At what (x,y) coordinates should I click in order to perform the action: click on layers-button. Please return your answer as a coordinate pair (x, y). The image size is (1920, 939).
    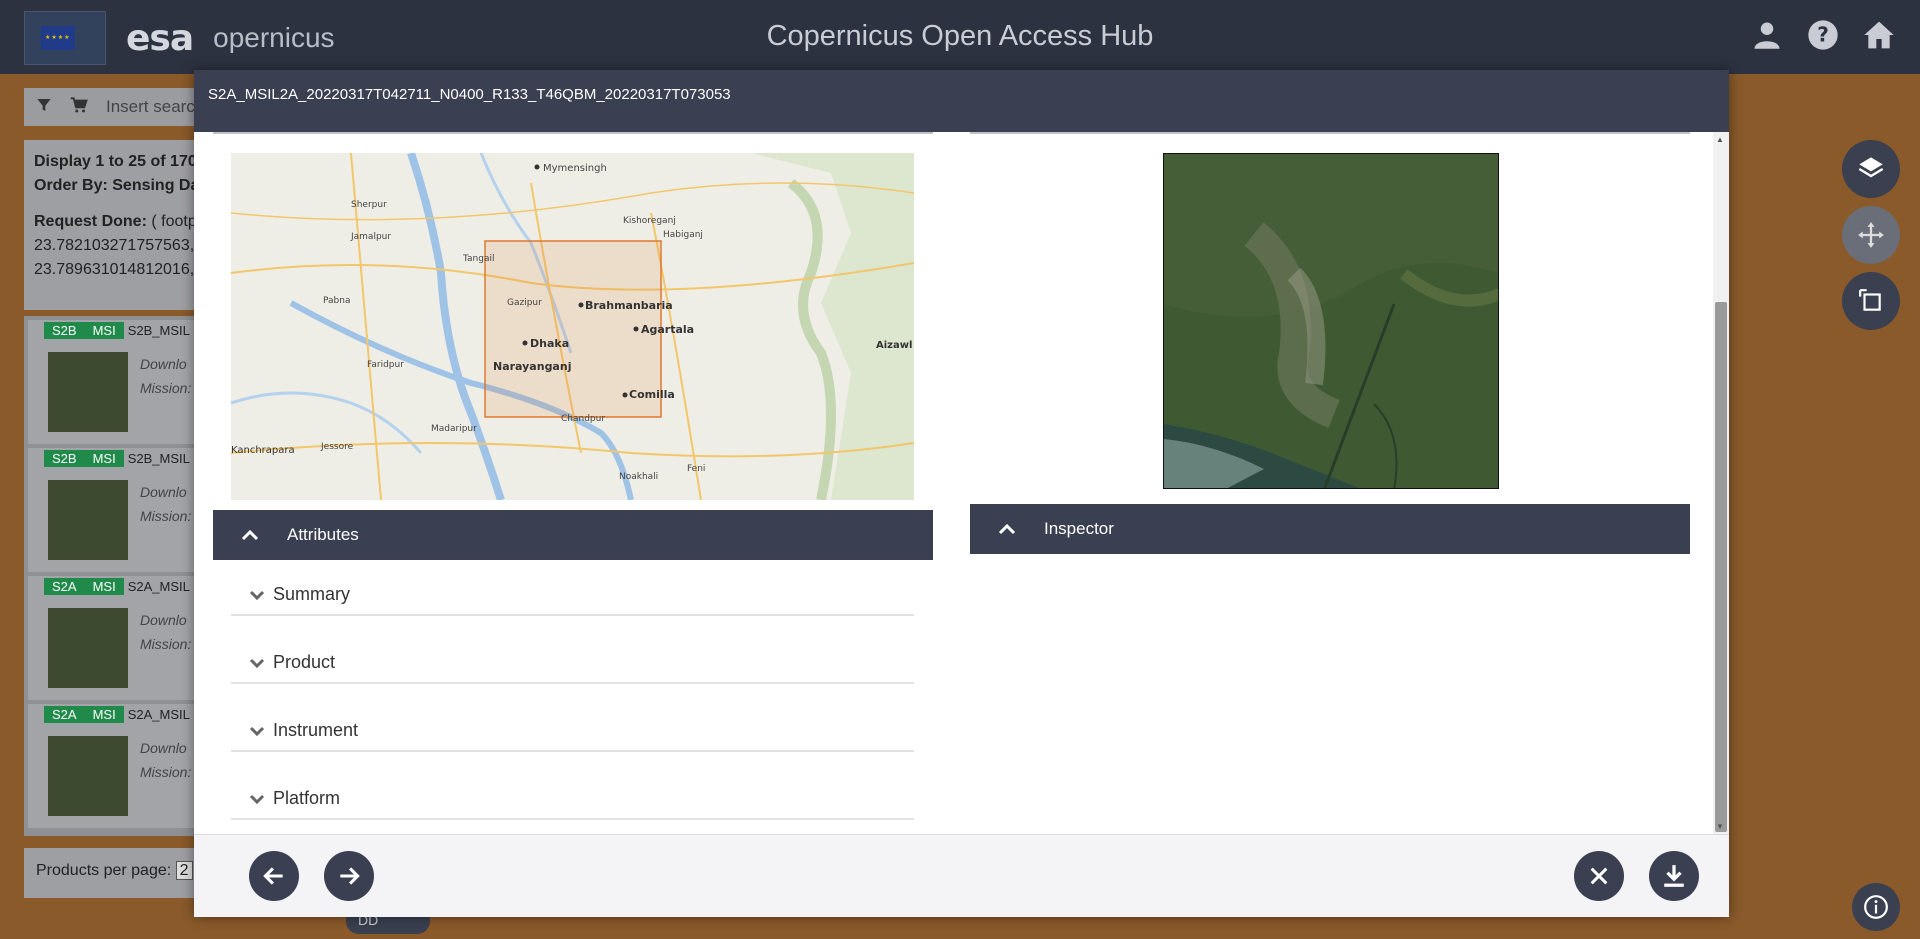
    Looking at the image, I should click on (1871, 169).